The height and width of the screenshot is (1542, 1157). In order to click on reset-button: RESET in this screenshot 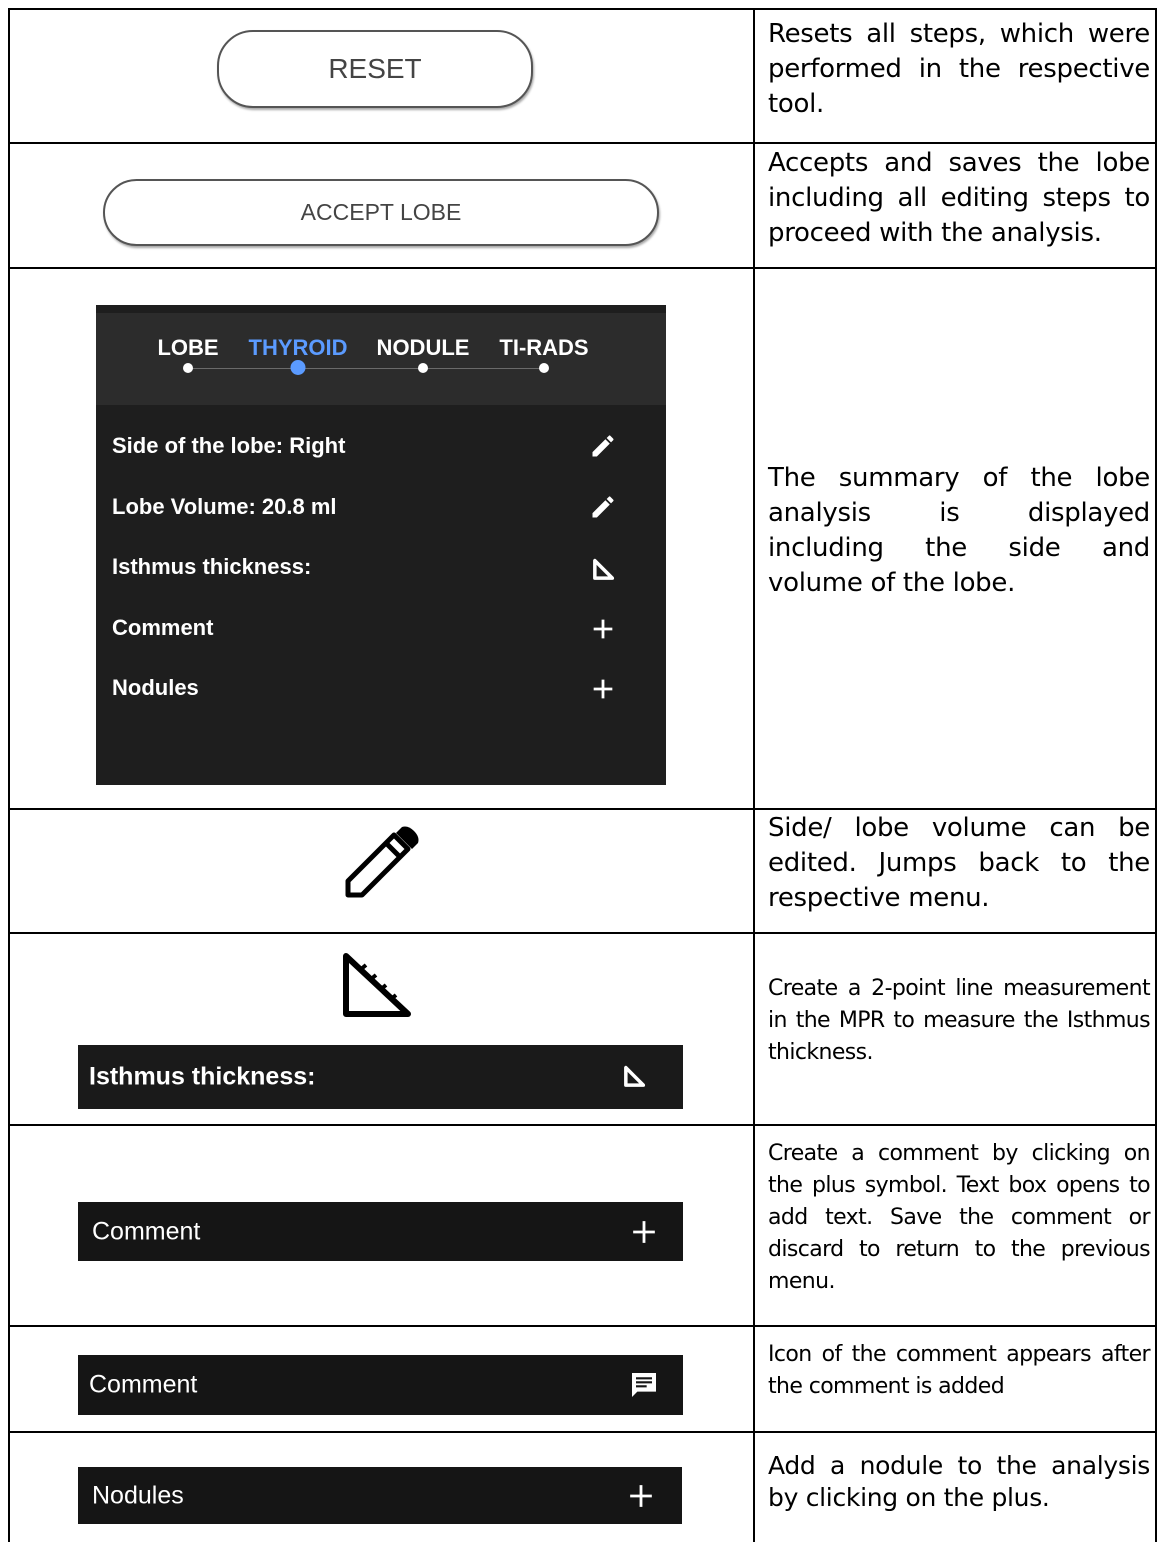, I will do `click(375, 69)`.